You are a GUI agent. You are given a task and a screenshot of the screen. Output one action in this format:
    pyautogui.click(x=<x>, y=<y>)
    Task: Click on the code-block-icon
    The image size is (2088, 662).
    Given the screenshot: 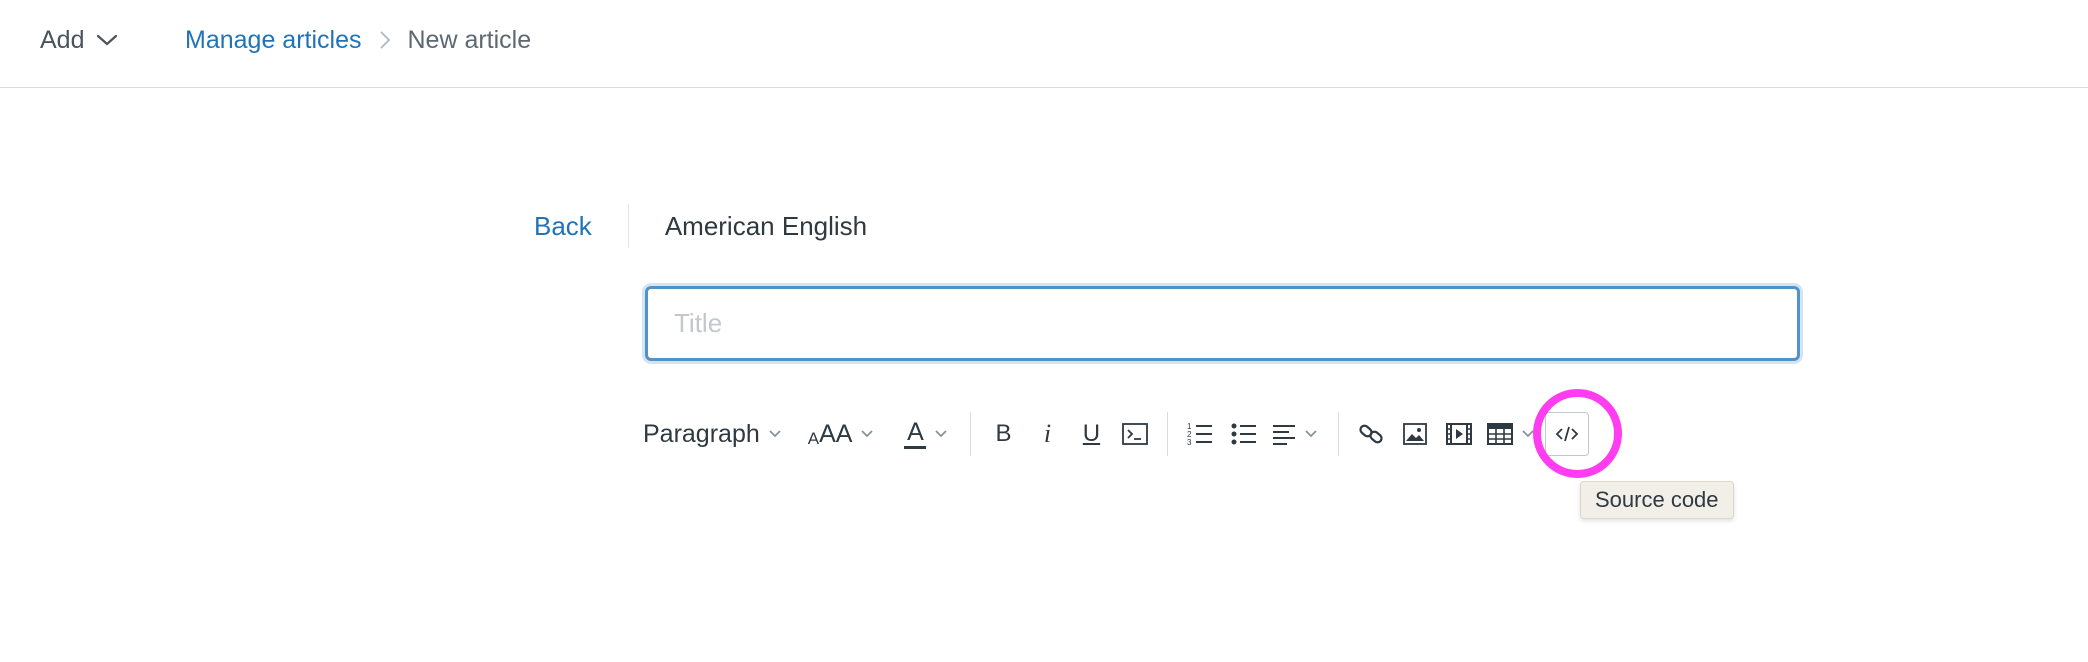 What is the action you would take?
    pyautogui.click(x=1135, y=434)
    